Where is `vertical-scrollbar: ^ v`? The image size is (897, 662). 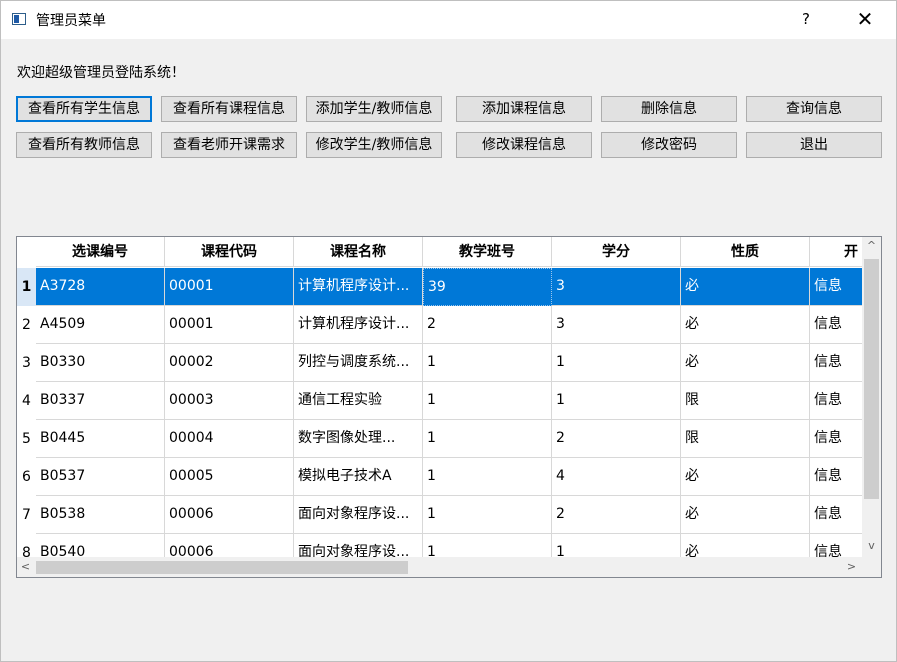
vertical-scrollbar: ^ v is located at coordinates (871, 397).